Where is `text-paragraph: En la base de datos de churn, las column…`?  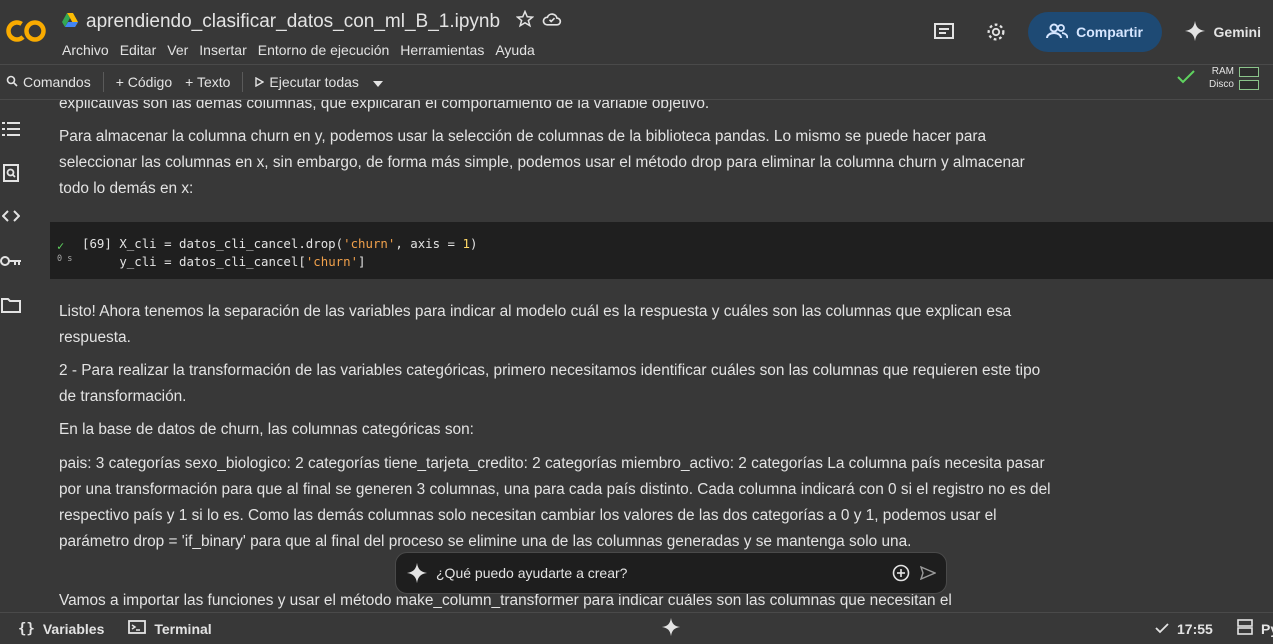 text-paragraph: En la base de datos de churn, las column… is located at coordinates (266, 429).